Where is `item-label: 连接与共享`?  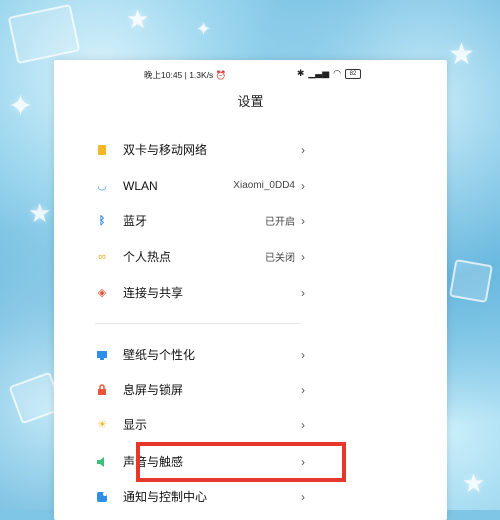
item-label: 连接与共享 is located at coordinates (153, 293).